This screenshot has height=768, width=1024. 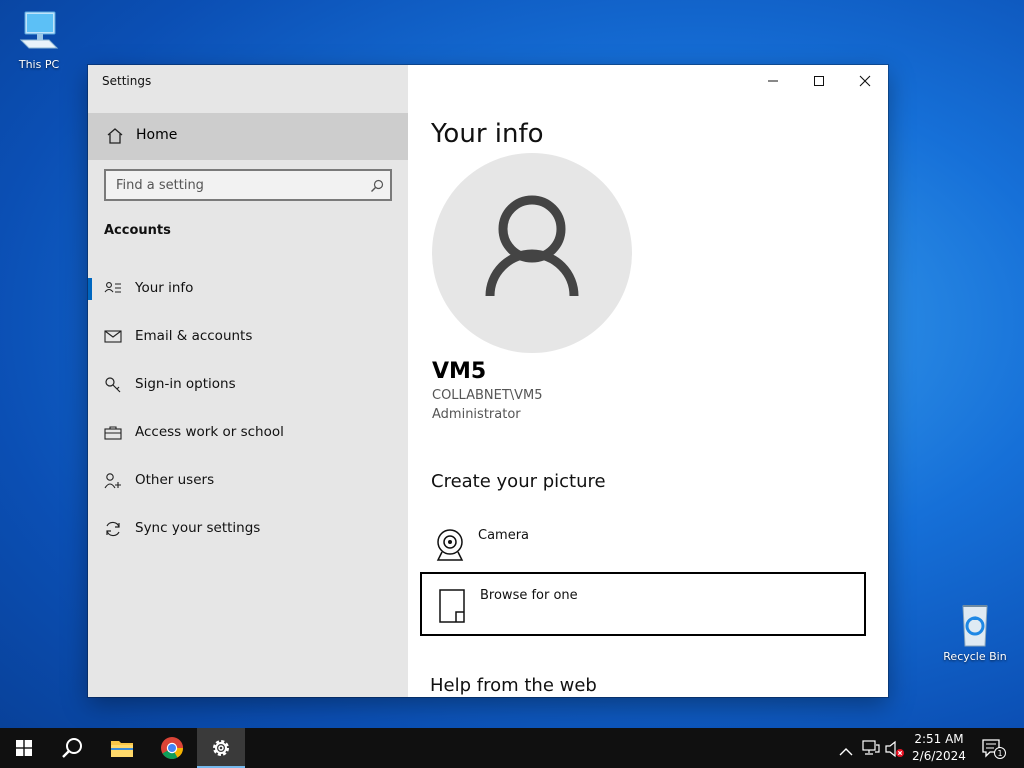 I want to click on maximize-icon, so click(x=819, y=81).